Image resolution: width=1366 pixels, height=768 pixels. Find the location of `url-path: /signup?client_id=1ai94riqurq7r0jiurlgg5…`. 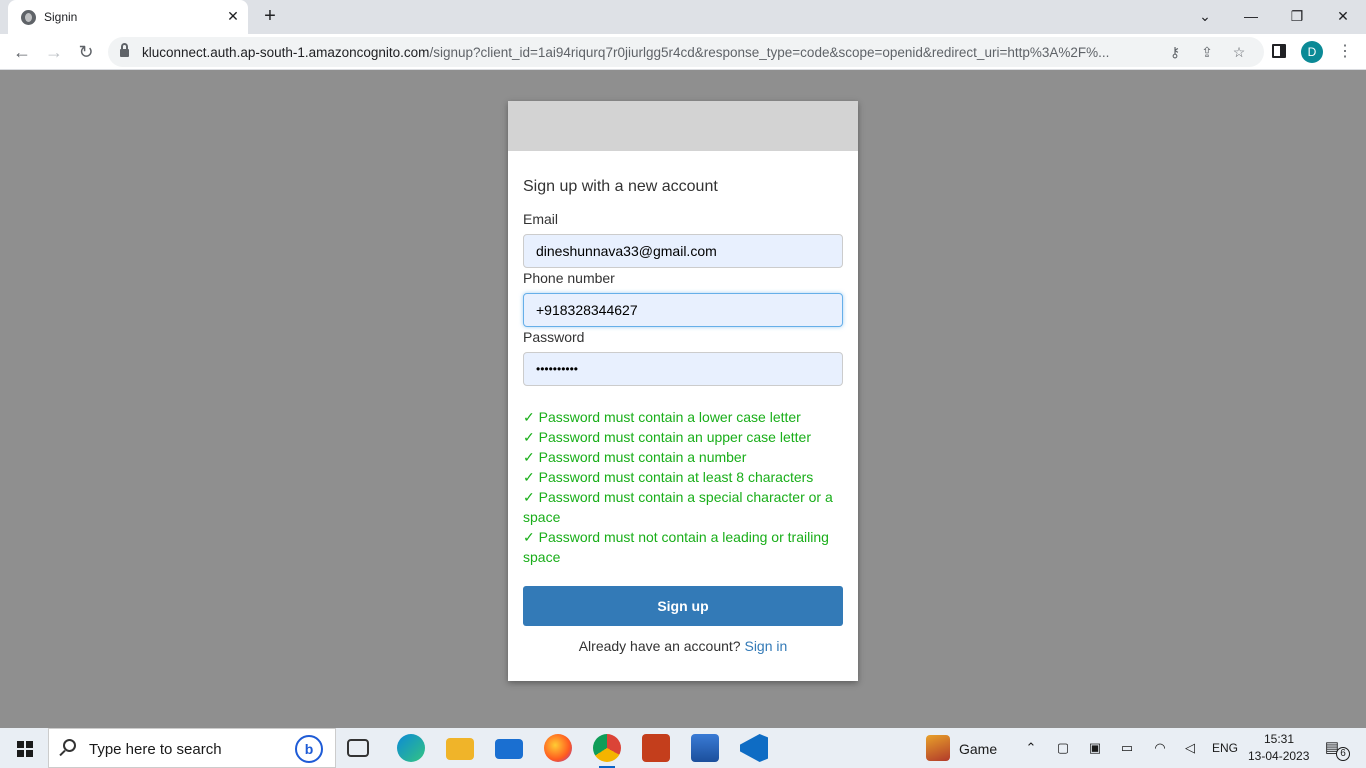

url-path: /signup?client_id=1ai94riqurq7r0jiurlgg5… is located at coordinates (769, 52).